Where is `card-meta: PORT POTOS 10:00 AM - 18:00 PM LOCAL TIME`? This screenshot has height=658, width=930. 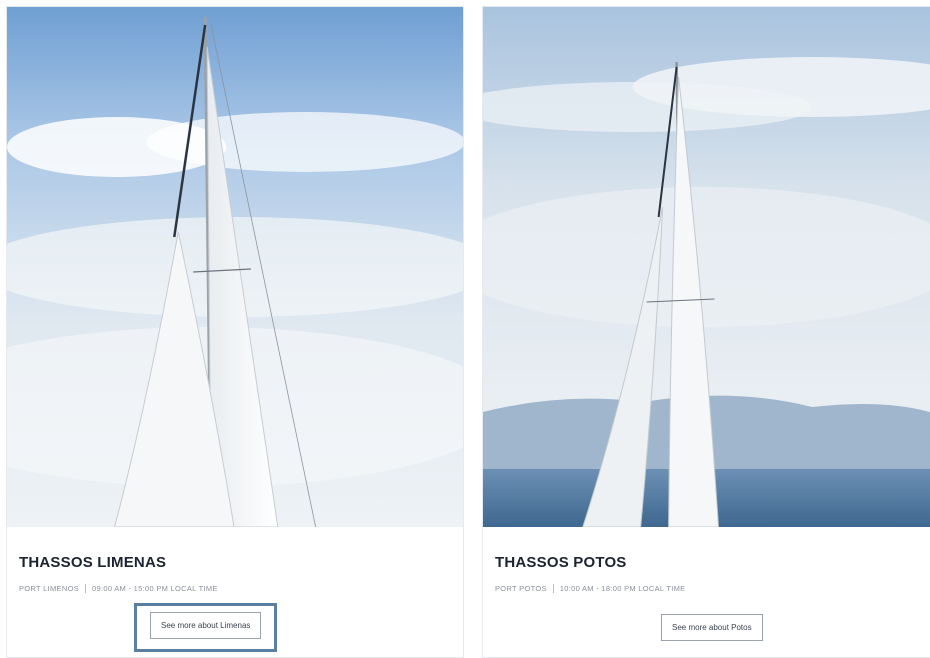
card-meta: PORT POTOS 10:00 AM - 18:00 PM LOCAL TIME is located at coordinates (590, 588).